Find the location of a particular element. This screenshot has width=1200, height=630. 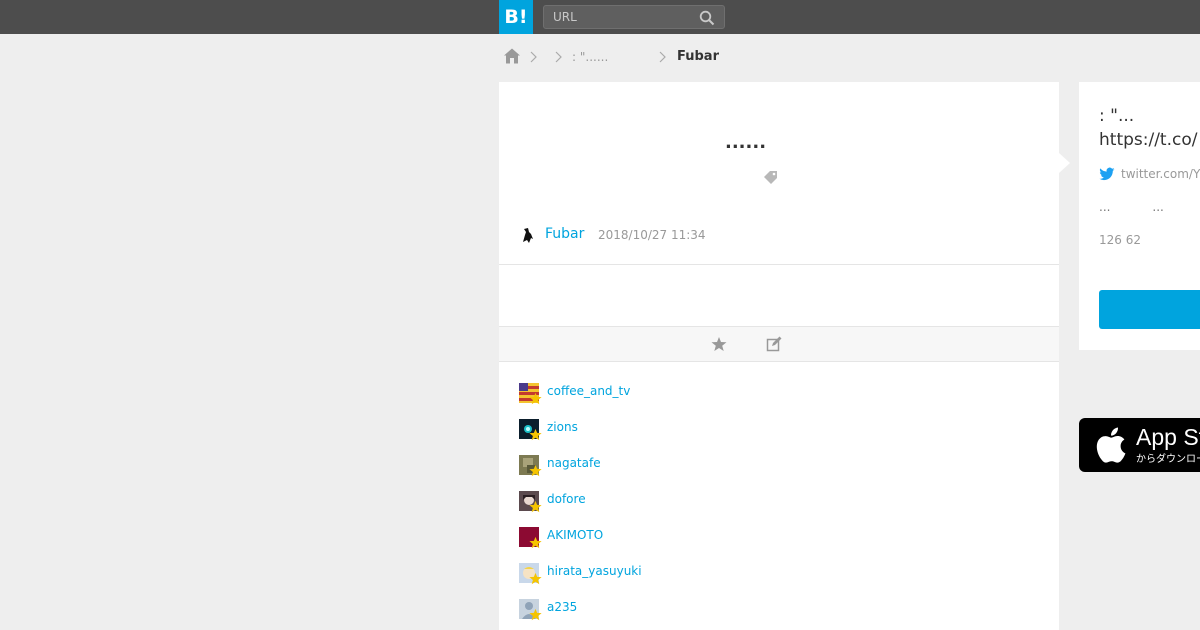

action-bar is located at coordinates (779, 344).